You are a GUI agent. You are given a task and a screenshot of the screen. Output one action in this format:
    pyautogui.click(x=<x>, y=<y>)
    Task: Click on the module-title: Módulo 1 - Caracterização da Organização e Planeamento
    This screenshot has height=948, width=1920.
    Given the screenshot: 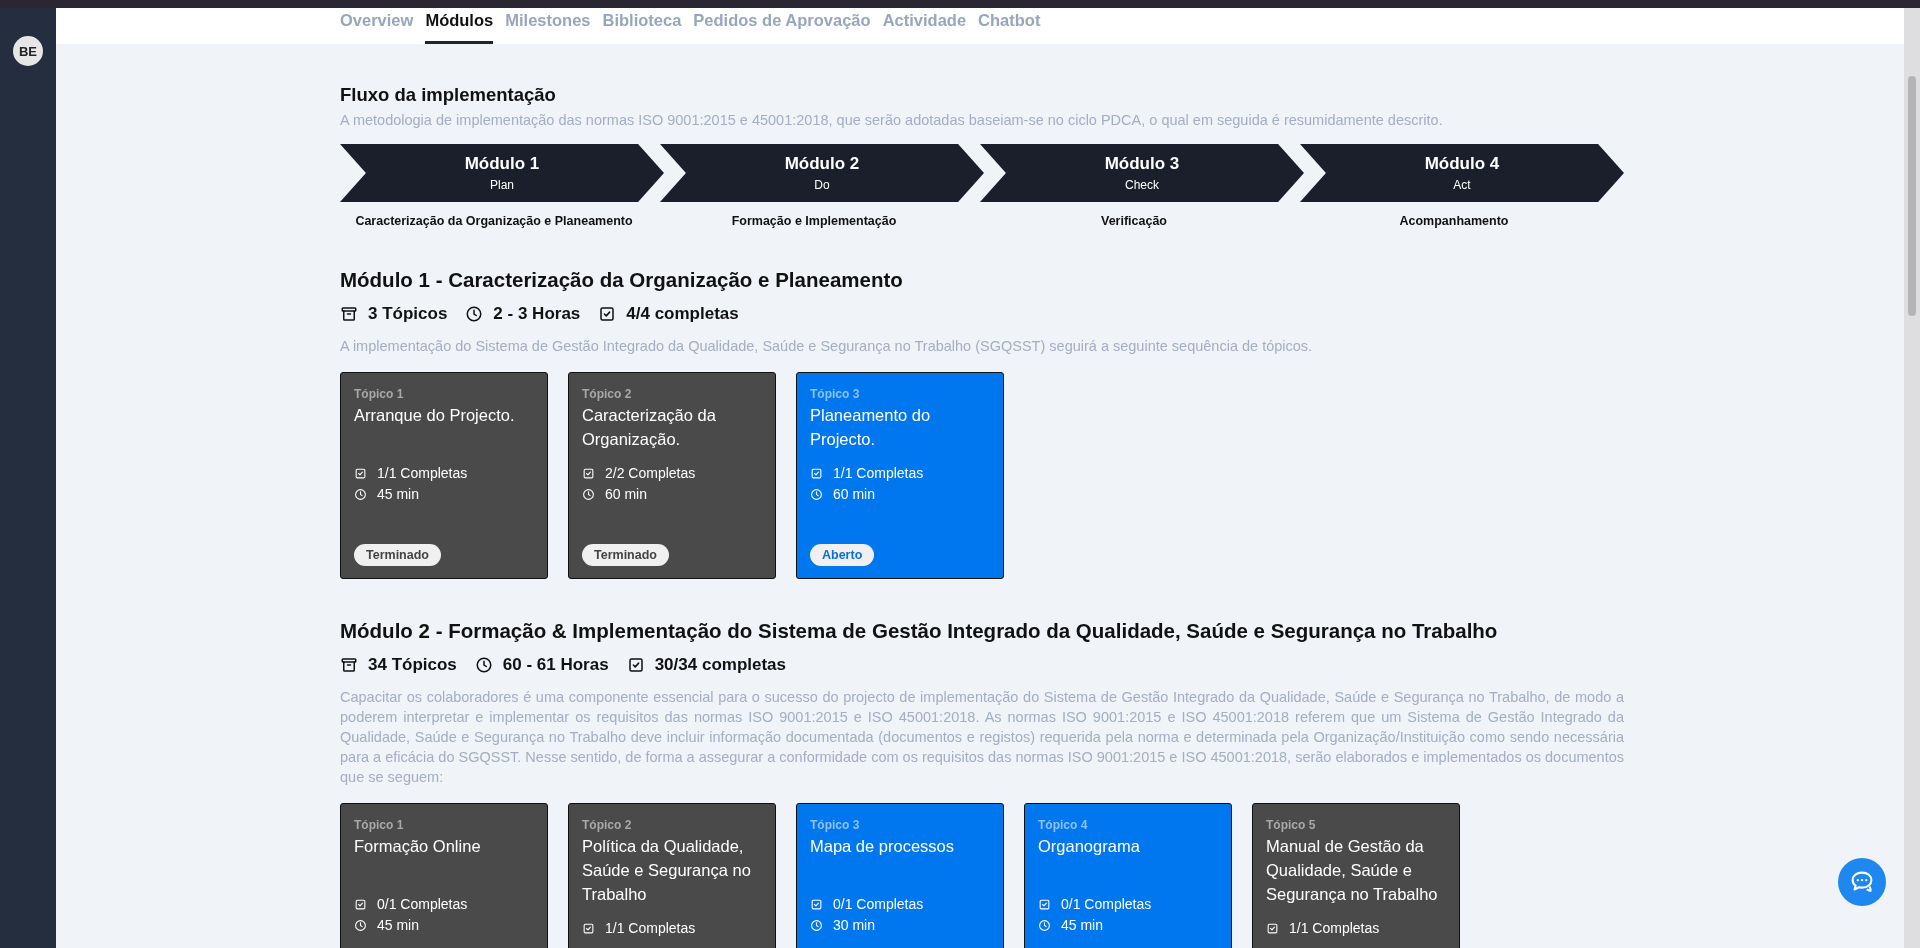 What is the action you would take?
    pyautogui.click(x=622, y=280)
    